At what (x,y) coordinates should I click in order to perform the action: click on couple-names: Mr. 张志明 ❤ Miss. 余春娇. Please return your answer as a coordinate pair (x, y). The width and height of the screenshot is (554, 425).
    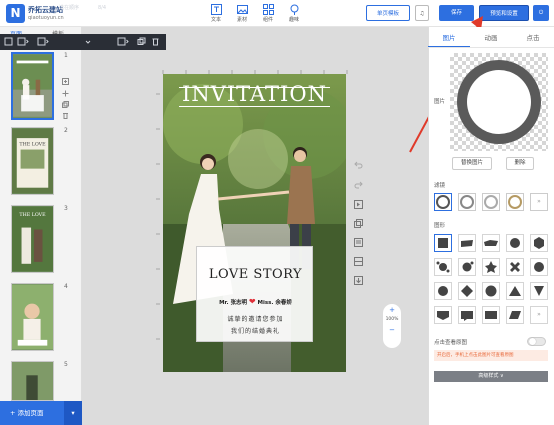
    Looking at the image, I should click on (255, 301).